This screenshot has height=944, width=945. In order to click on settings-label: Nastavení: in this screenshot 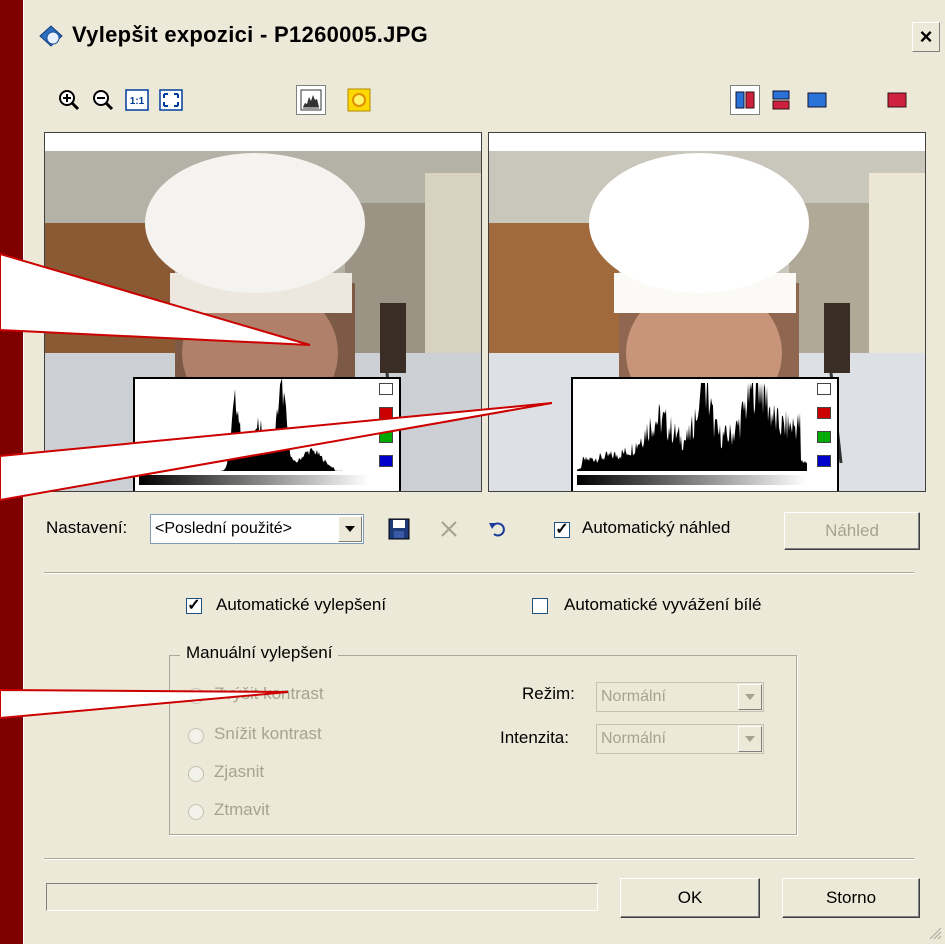, I will do `click(87, 527)`.